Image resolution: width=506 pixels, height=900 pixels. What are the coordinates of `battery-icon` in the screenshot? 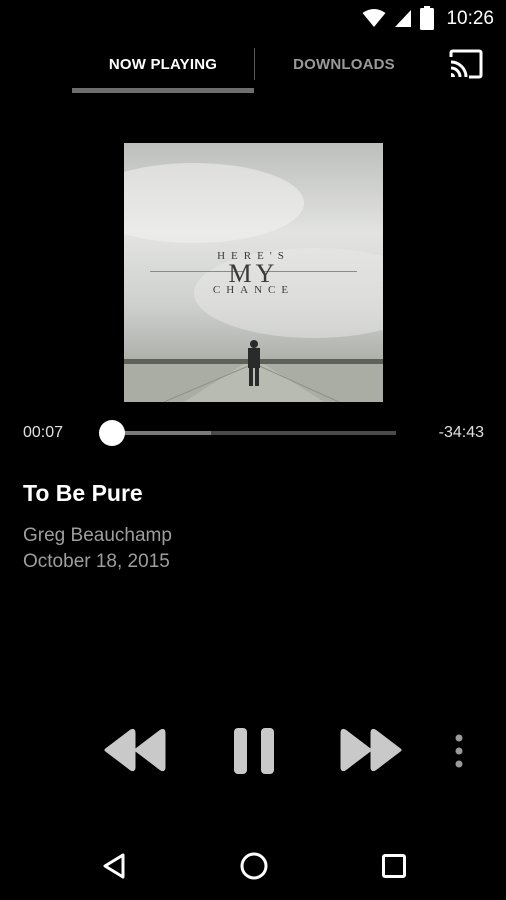 It's located at (427, 18).